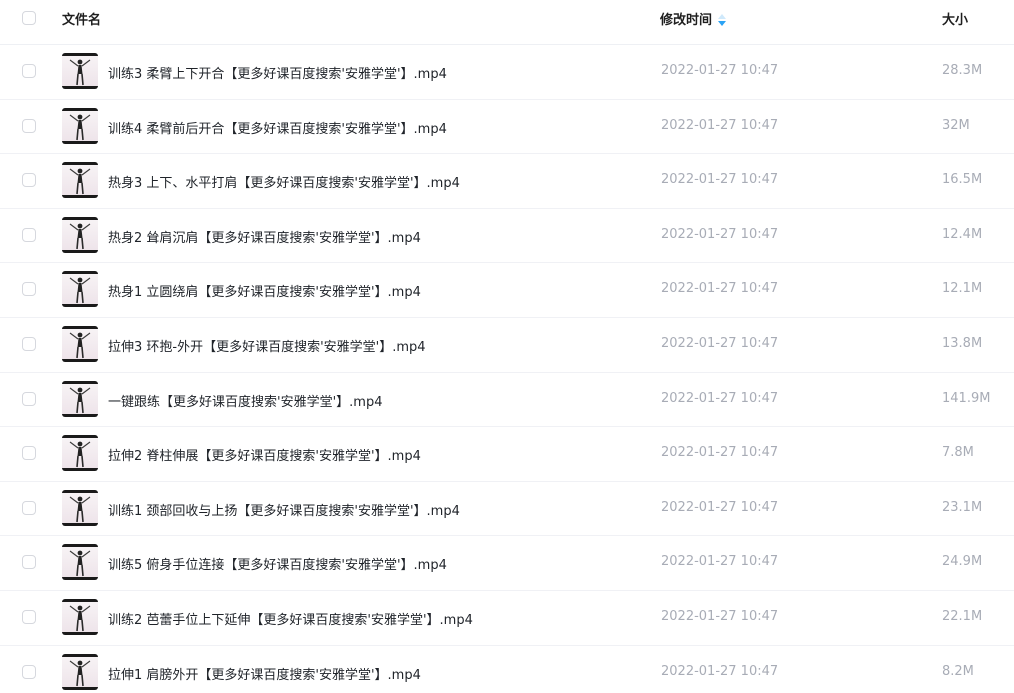  What do you see at coordinates (956, 125) in the screenshot?
I see `file-size: 32M` at bounding box center [956, 125].